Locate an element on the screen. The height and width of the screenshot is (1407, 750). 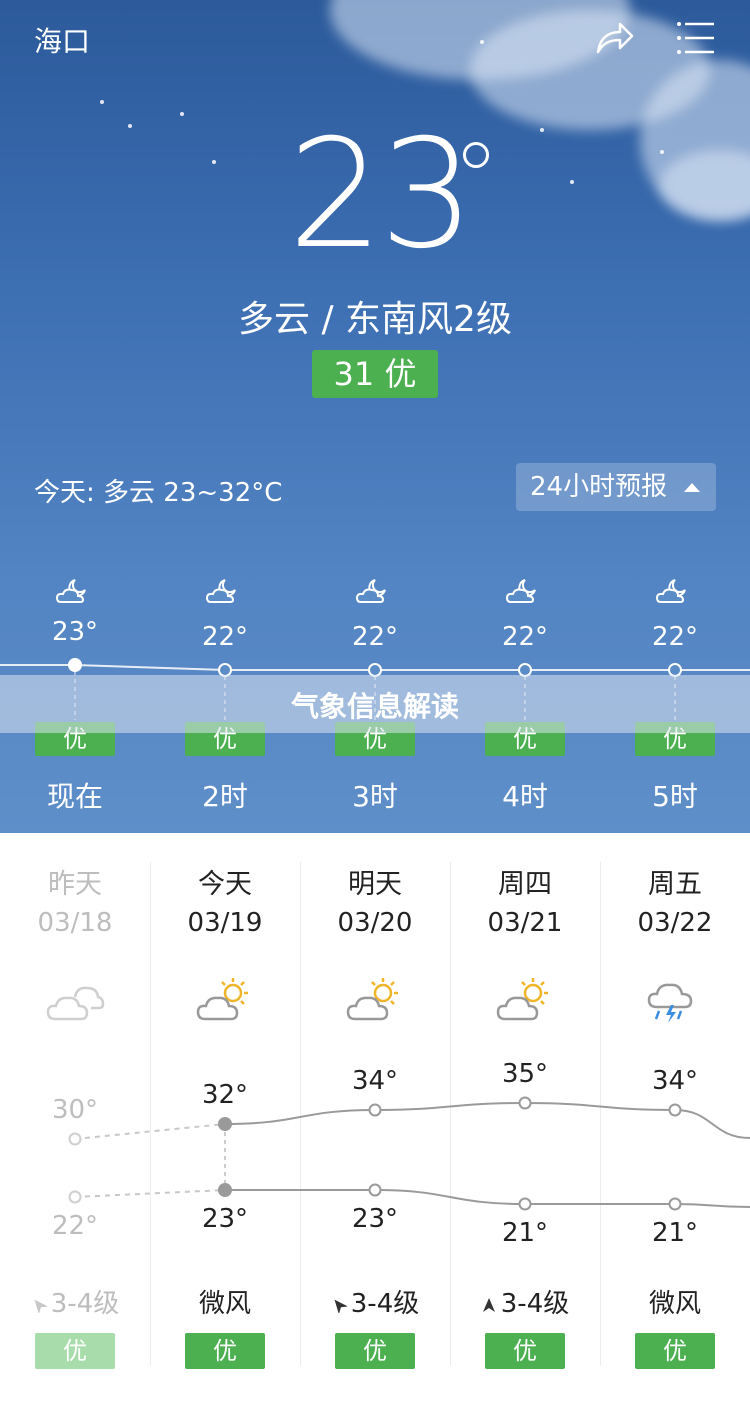
cloudy-icon is located at coordinates (75, 1000).